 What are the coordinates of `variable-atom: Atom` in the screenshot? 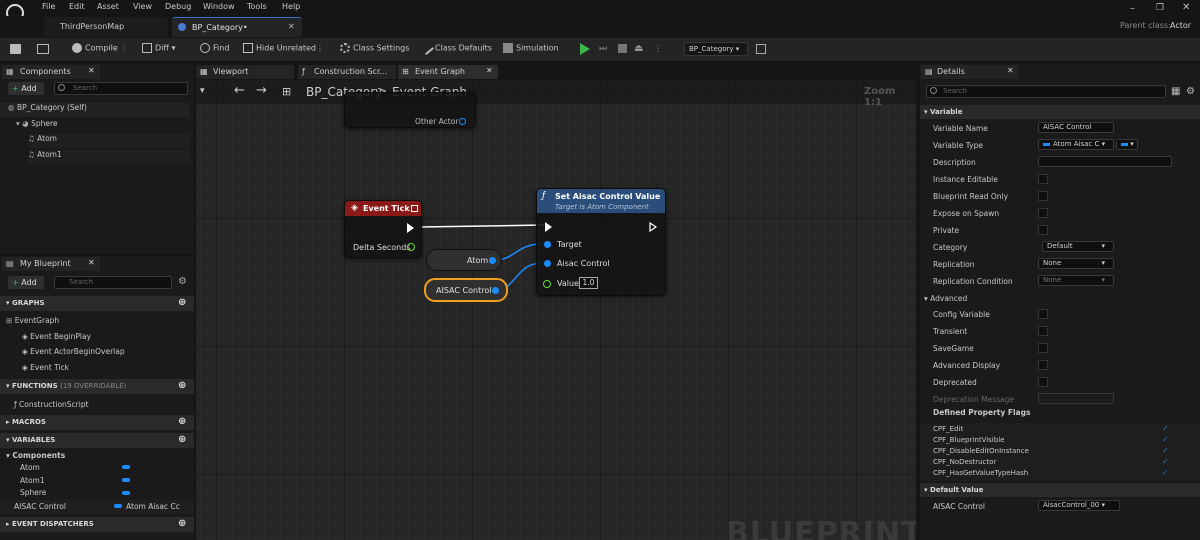 It's located at (30, 467).